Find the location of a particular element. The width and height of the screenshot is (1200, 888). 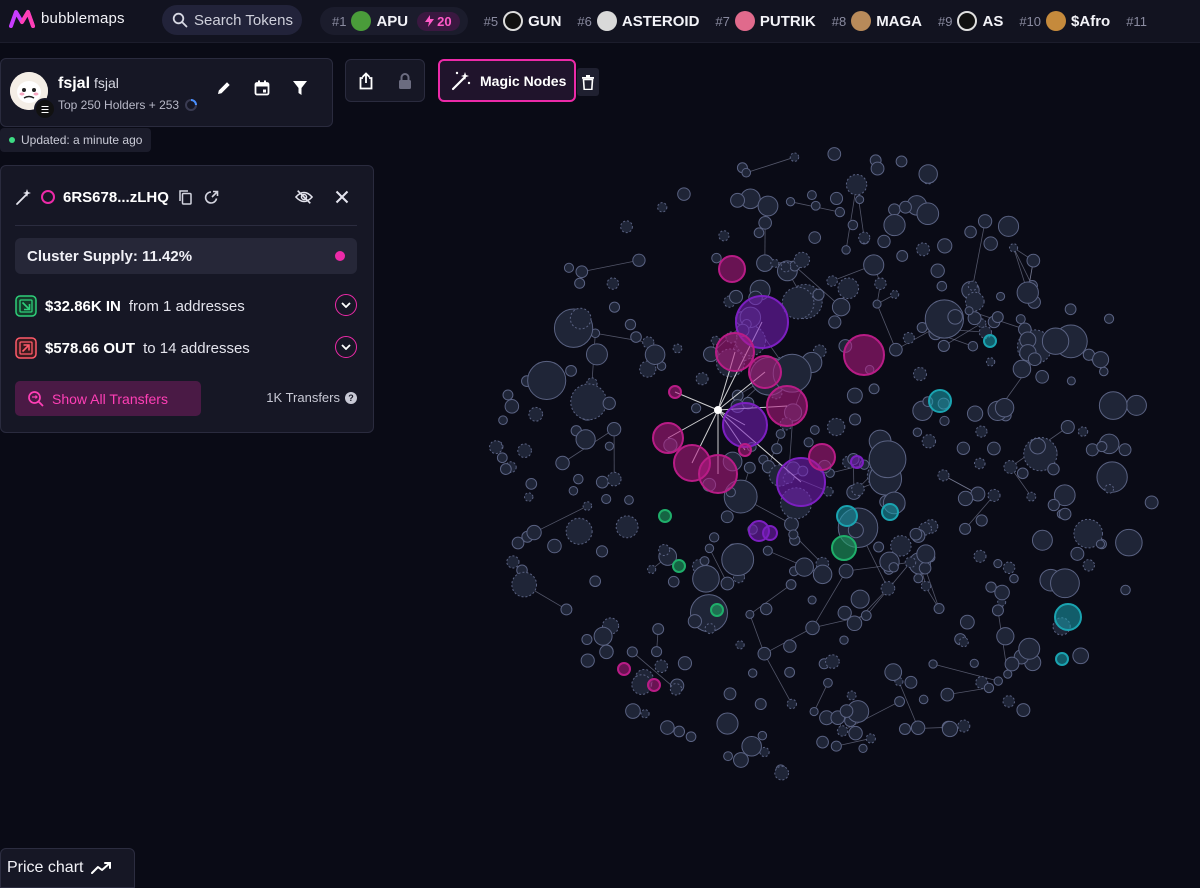

open-explorer-button is located at coordinates (212, 197).